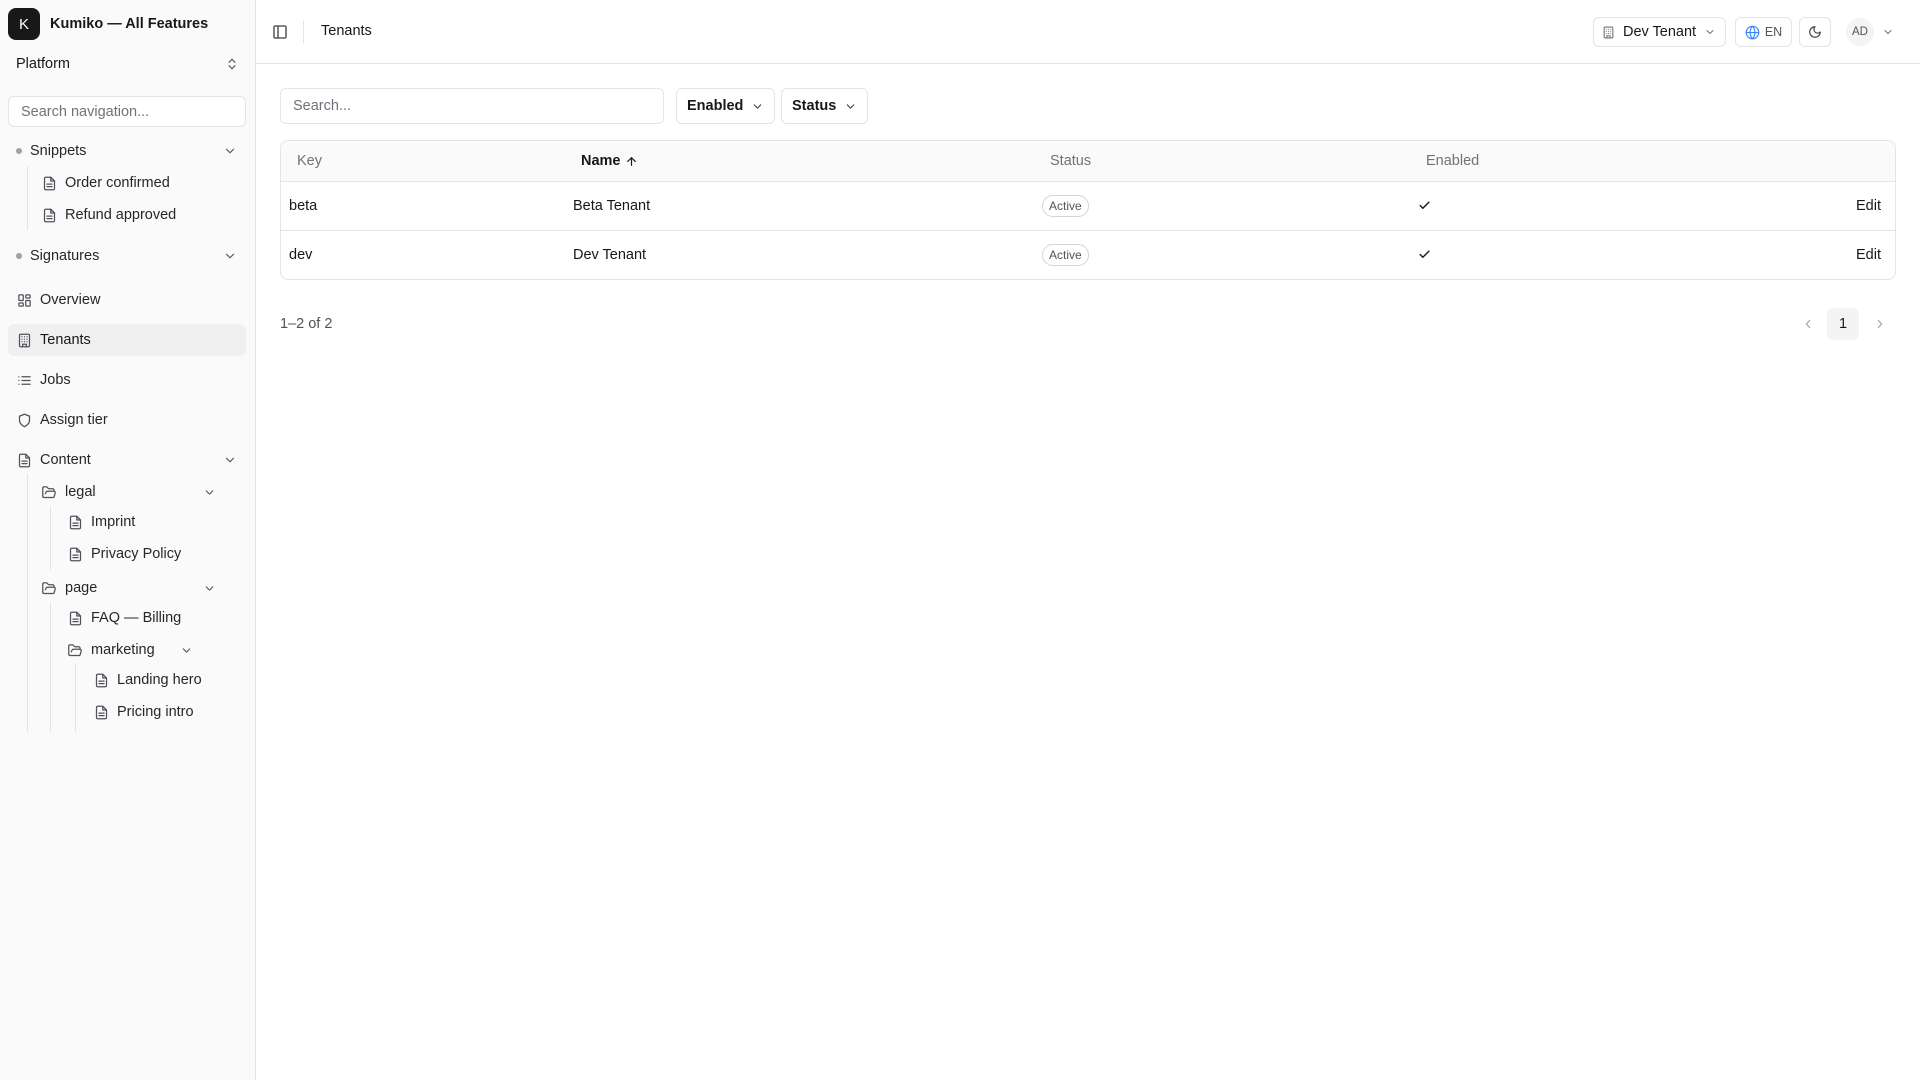 The image size is (1920, 1080). Describe the element at coordinates (24, 420) in the screenshot. I see `shield-icon` at that location.